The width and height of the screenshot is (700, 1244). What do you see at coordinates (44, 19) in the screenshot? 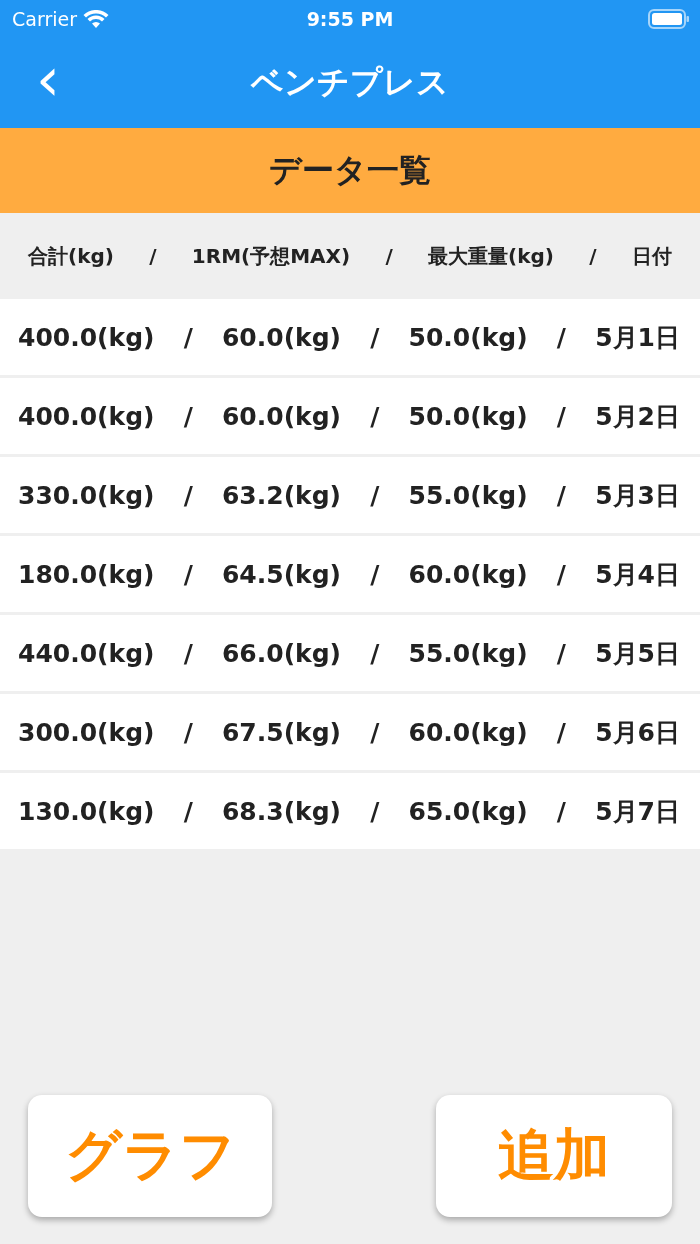
I see `carrier-label: Carrier` at bounding box center [44, 19].